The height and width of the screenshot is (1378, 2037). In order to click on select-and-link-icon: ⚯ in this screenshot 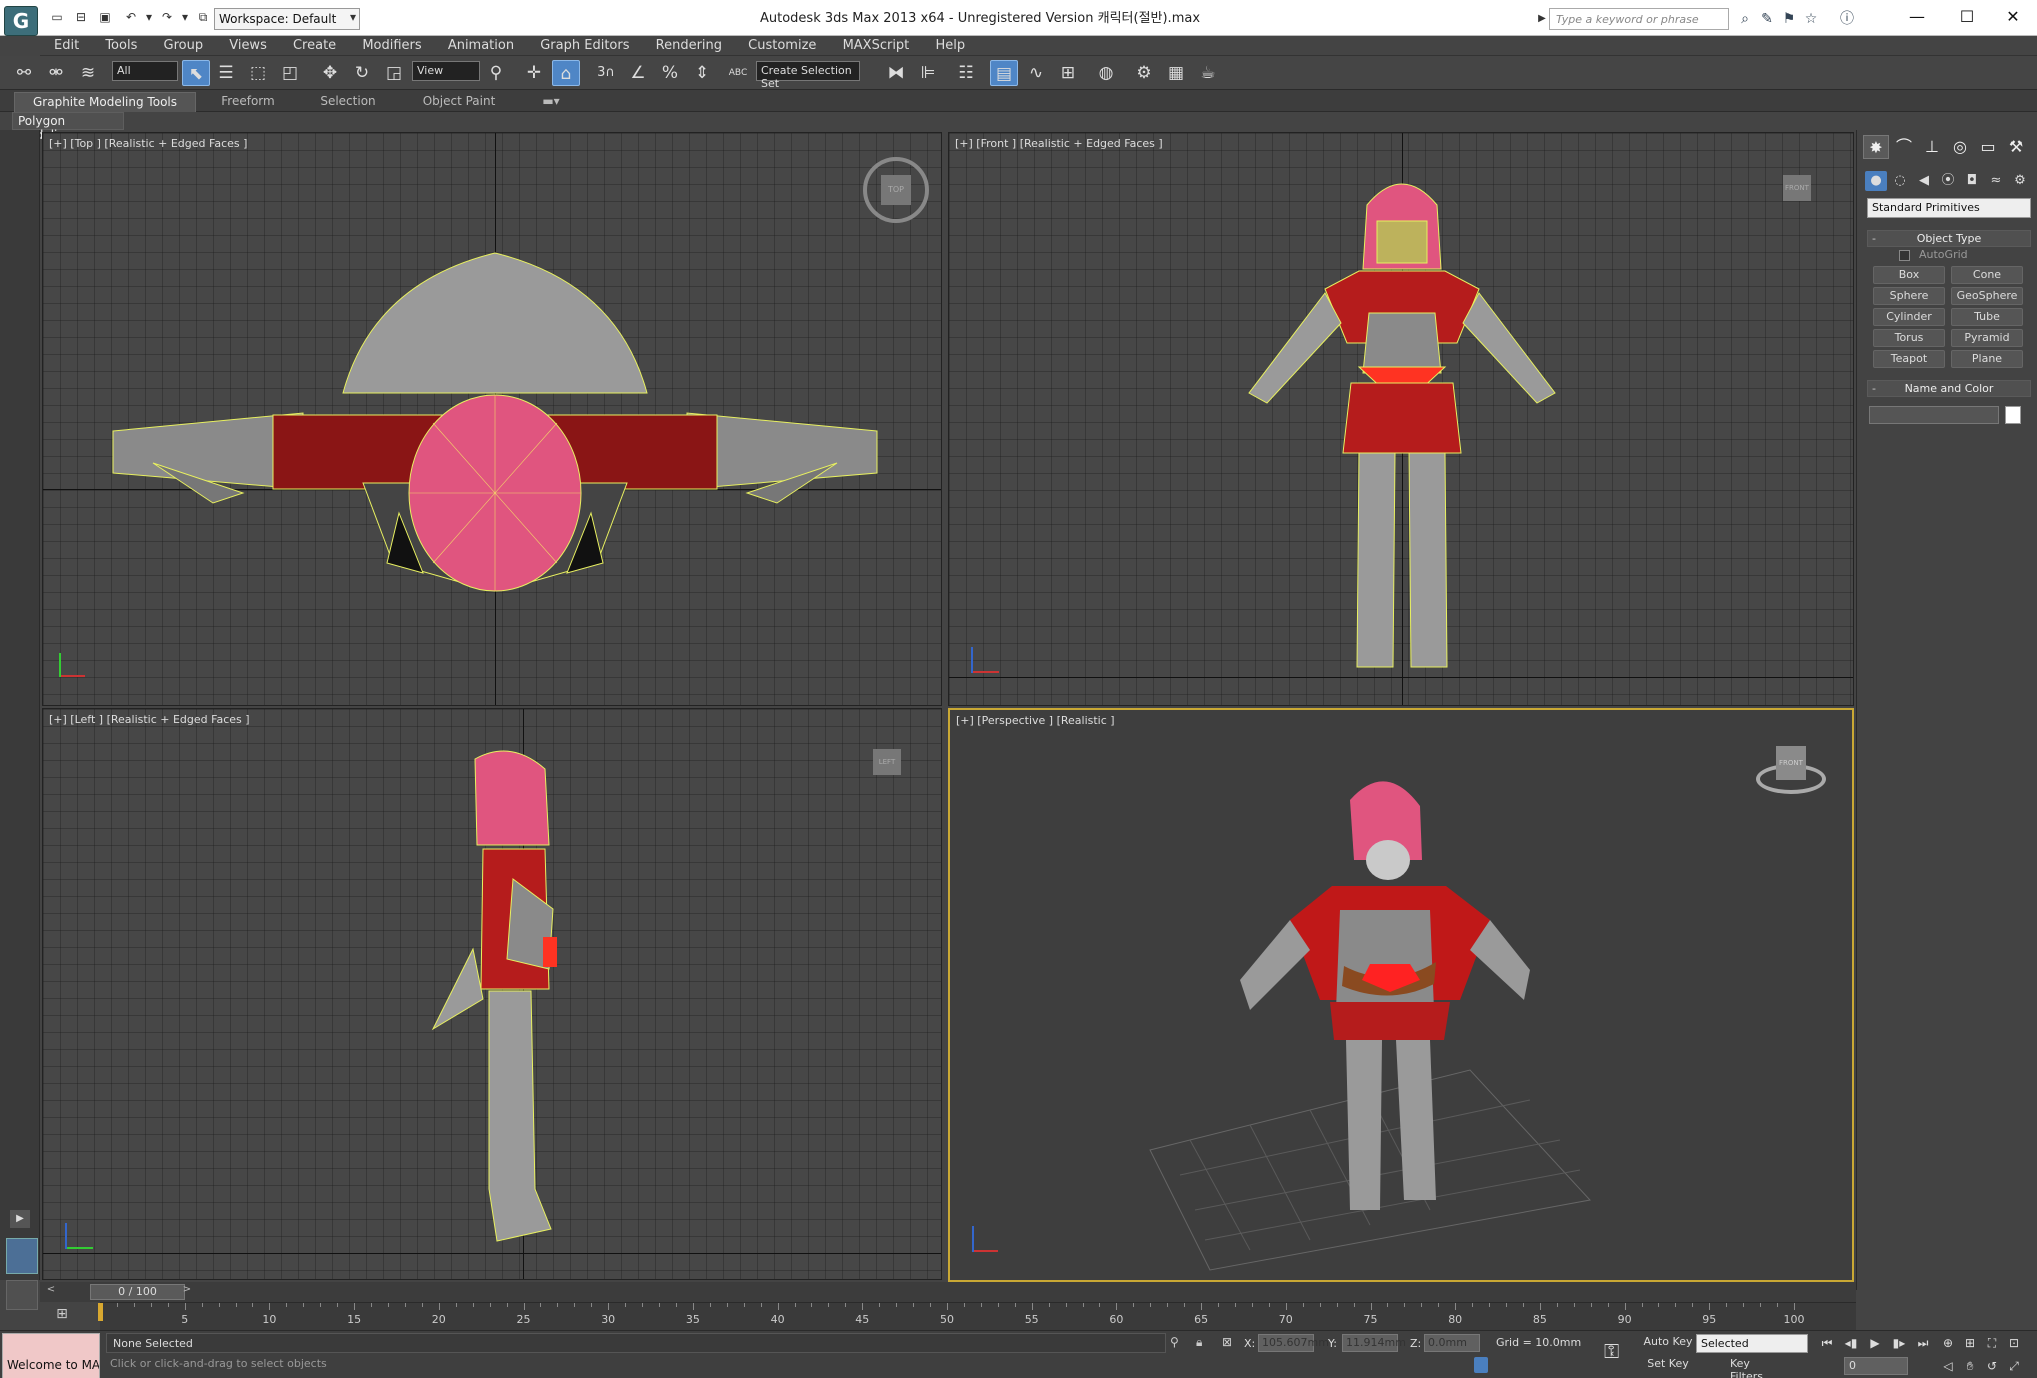, I will do `click(24, 73)`.